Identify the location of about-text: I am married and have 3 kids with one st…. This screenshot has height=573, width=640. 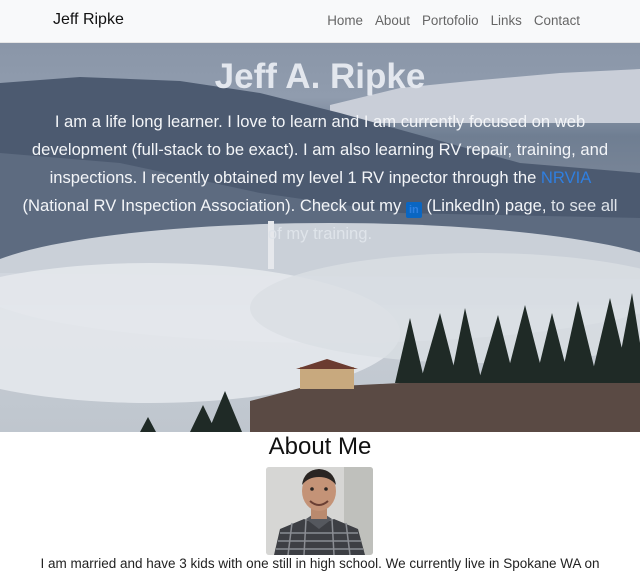
(320, 563).